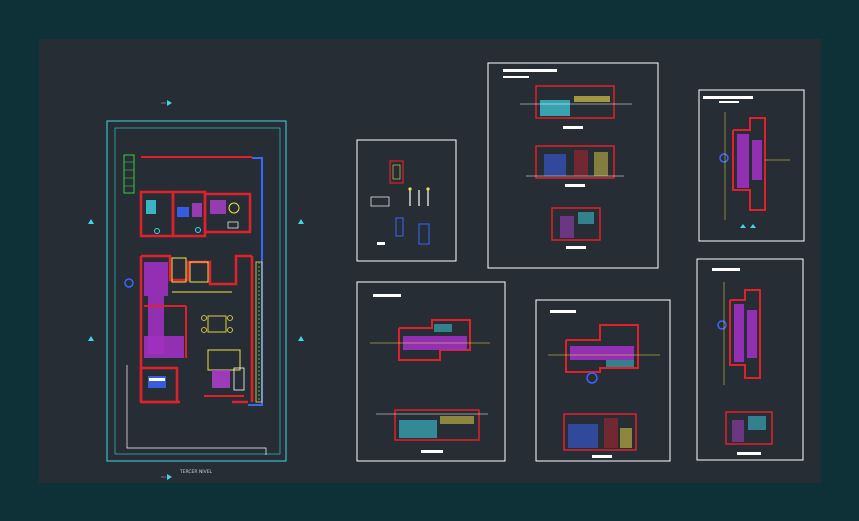  I want to click on sheet-plan-b, so click(603, 380).